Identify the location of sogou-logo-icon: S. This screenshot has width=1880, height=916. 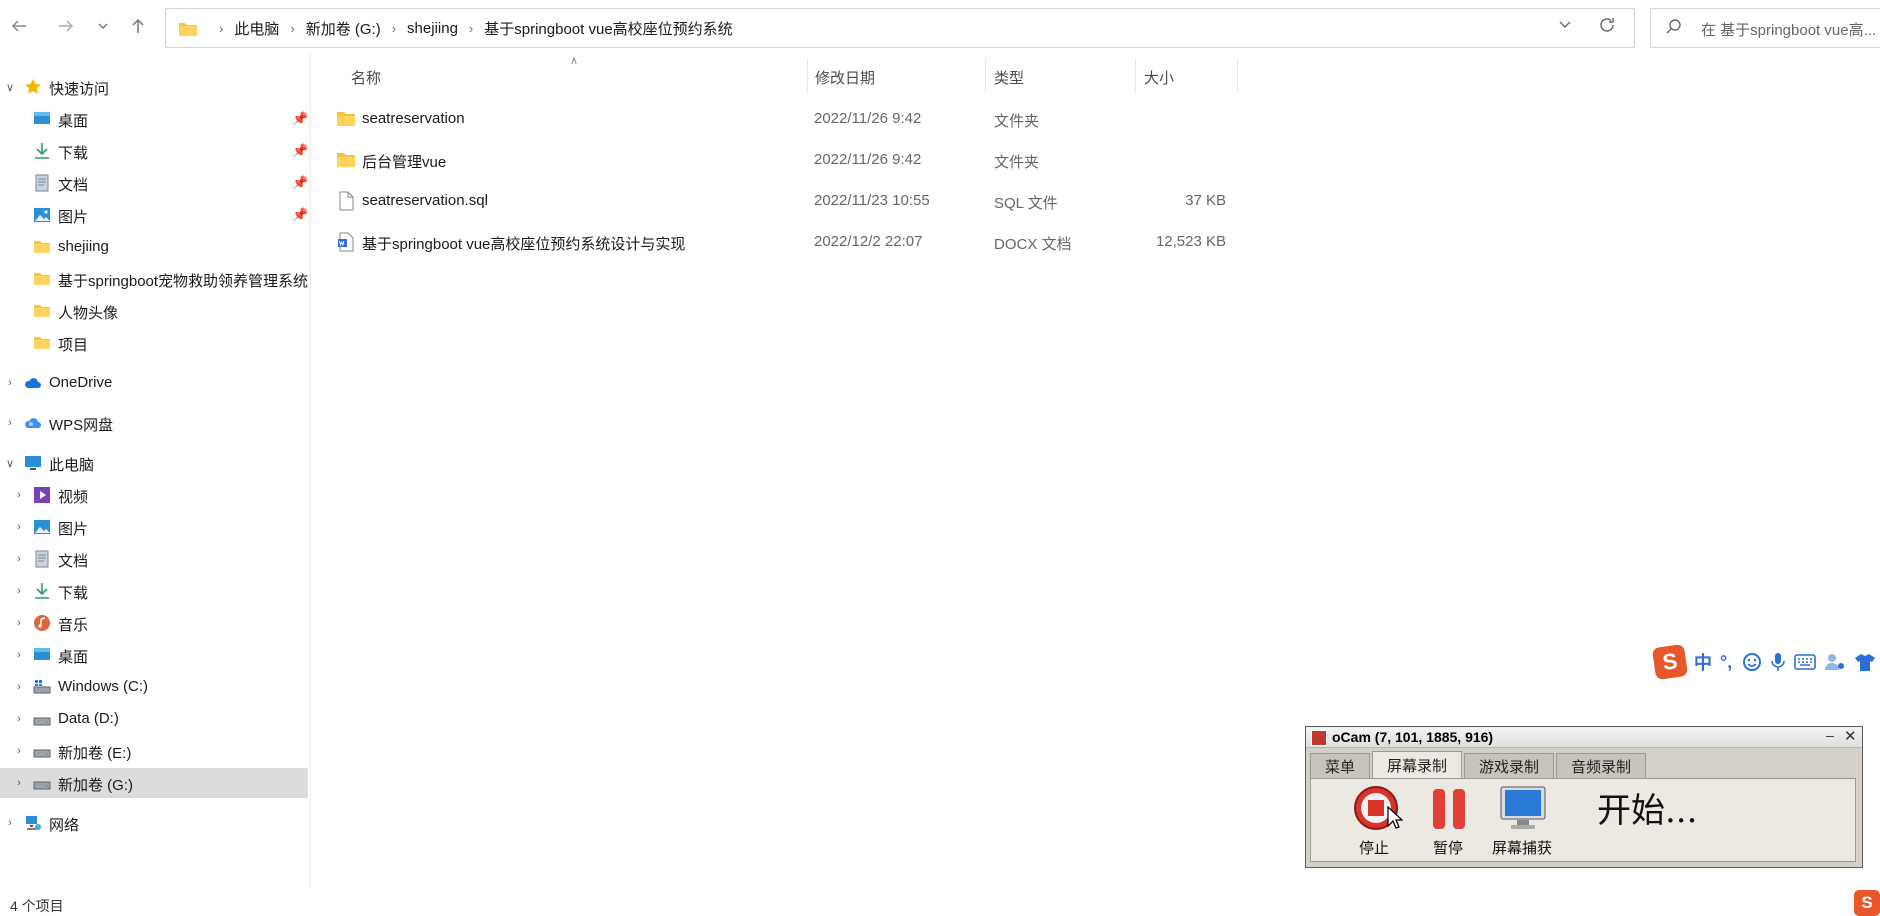
(1670, 662).